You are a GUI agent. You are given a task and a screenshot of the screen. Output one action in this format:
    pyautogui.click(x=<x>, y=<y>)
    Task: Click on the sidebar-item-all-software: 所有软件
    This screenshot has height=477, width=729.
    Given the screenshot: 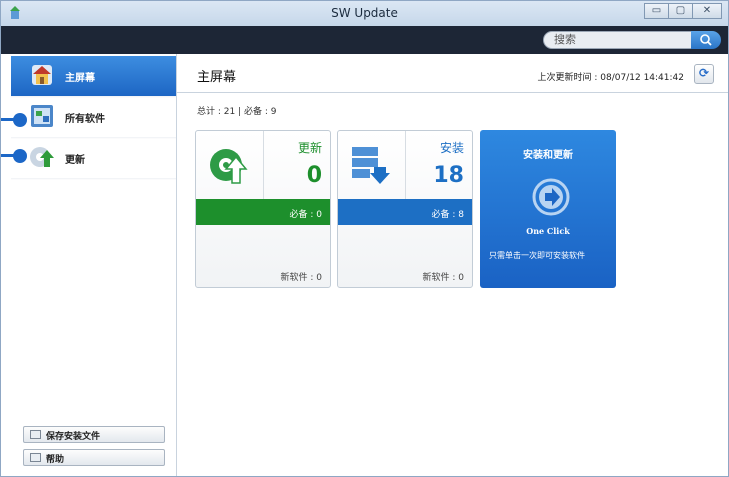 What is the action you would take?
    pyautogui.click(x=93, y=117)
    